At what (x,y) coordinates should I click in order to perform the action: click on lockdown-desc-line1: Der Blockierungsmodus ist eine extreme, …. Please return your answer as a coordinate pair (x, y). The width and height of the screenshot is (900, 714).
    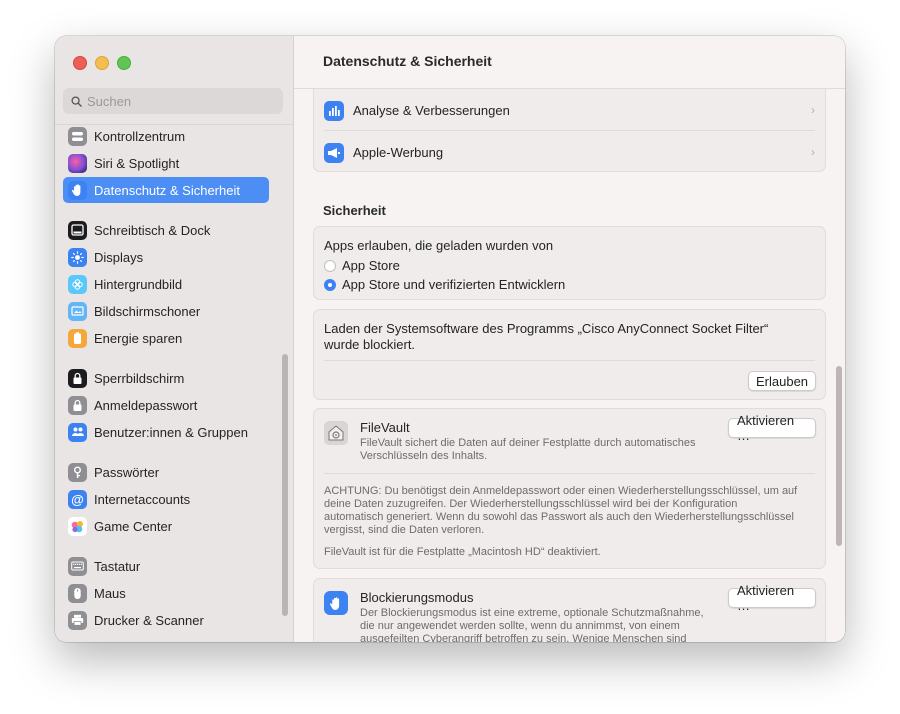
    Looking at the image, I should click on (532, 613).